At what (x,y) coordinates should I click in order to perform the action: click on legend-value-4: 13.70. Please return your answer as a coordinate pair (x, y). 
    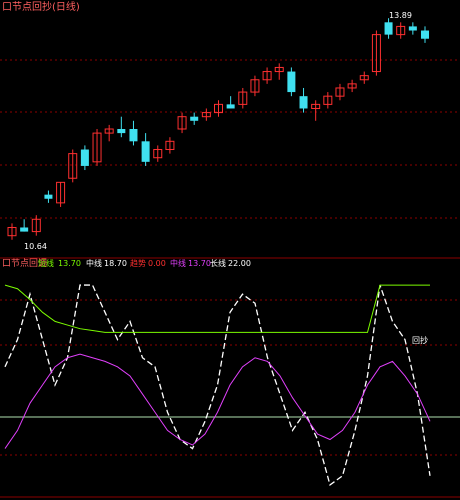
    Looking at the image, I should click on (199, 263).